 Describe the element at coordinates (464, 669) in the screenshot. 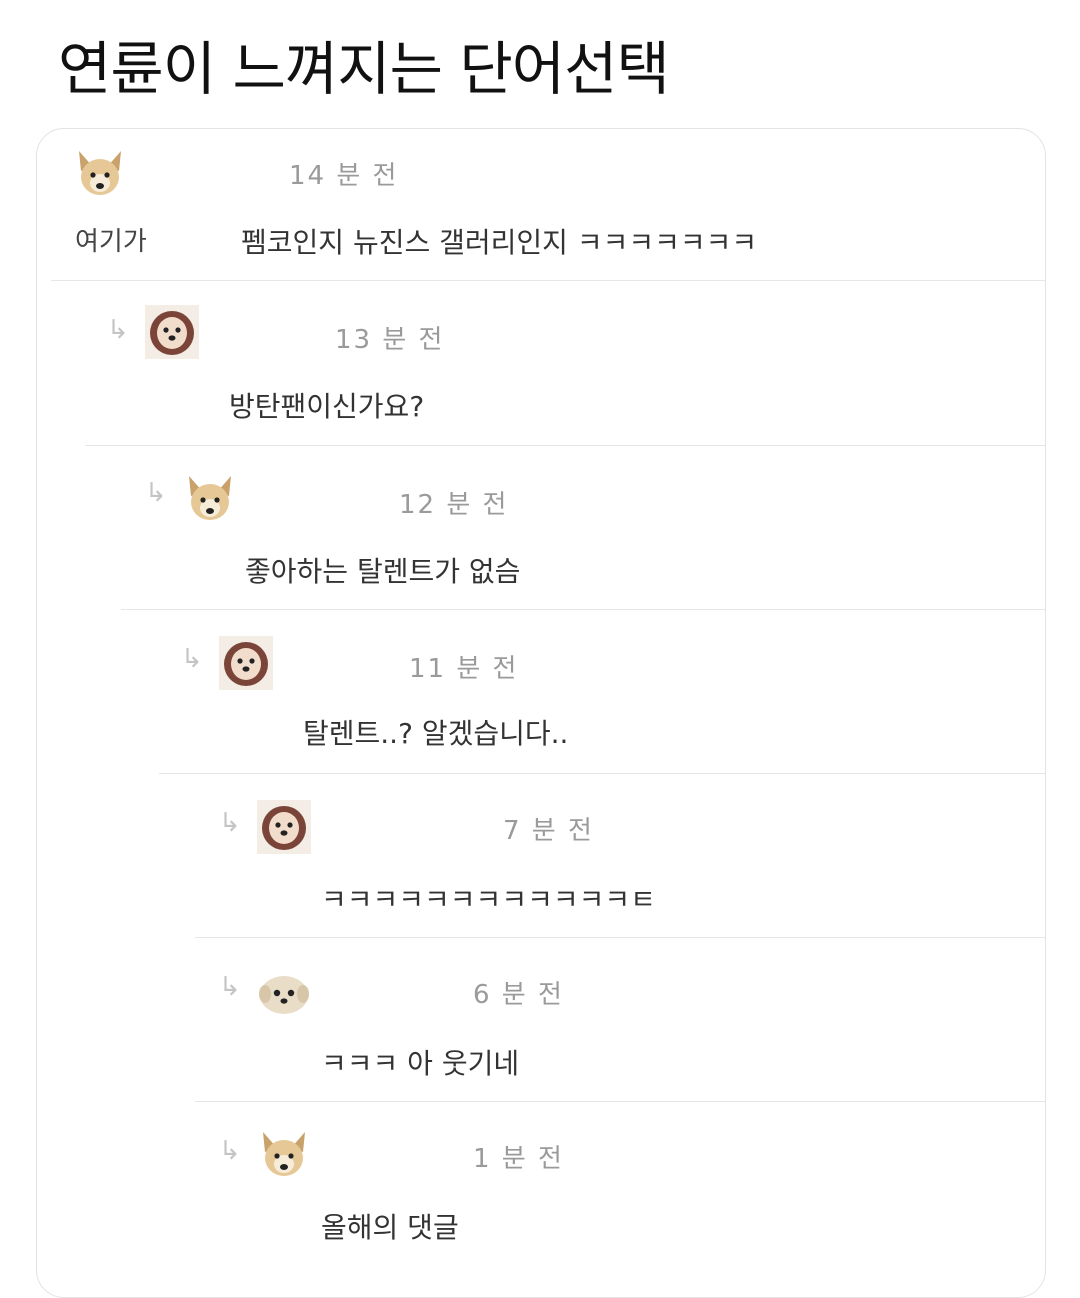

I see `timestamp: 11 분 전` at that location.